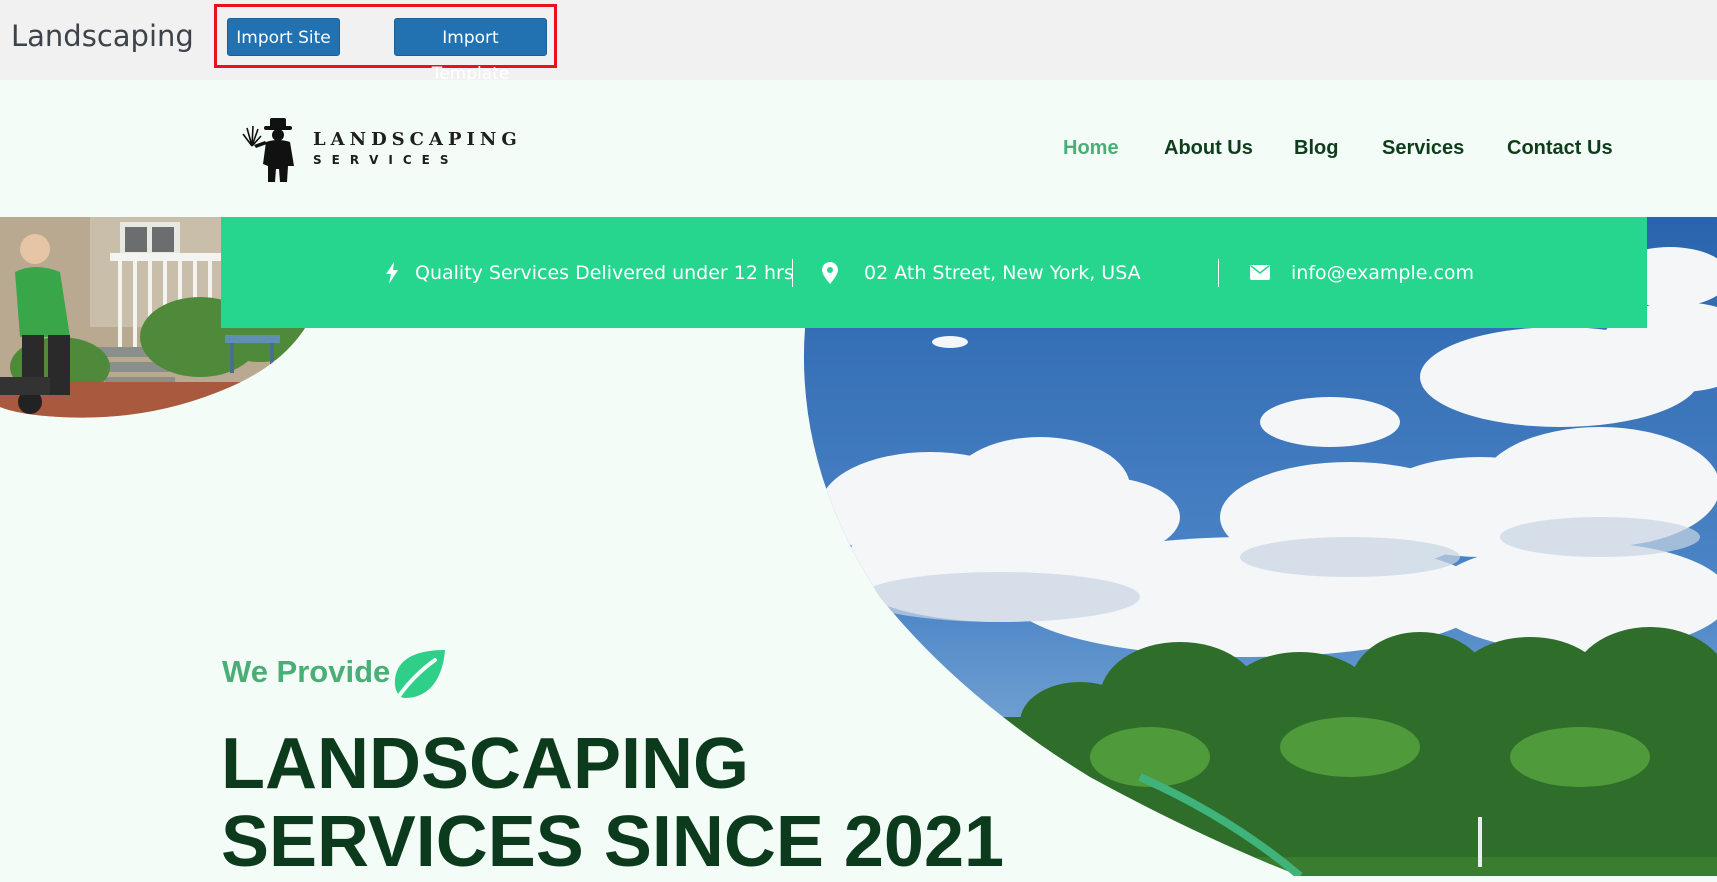  Describe the element at coordinates (1382, 273) in the screenshot. I see `email-link: info@example.com` at that location.